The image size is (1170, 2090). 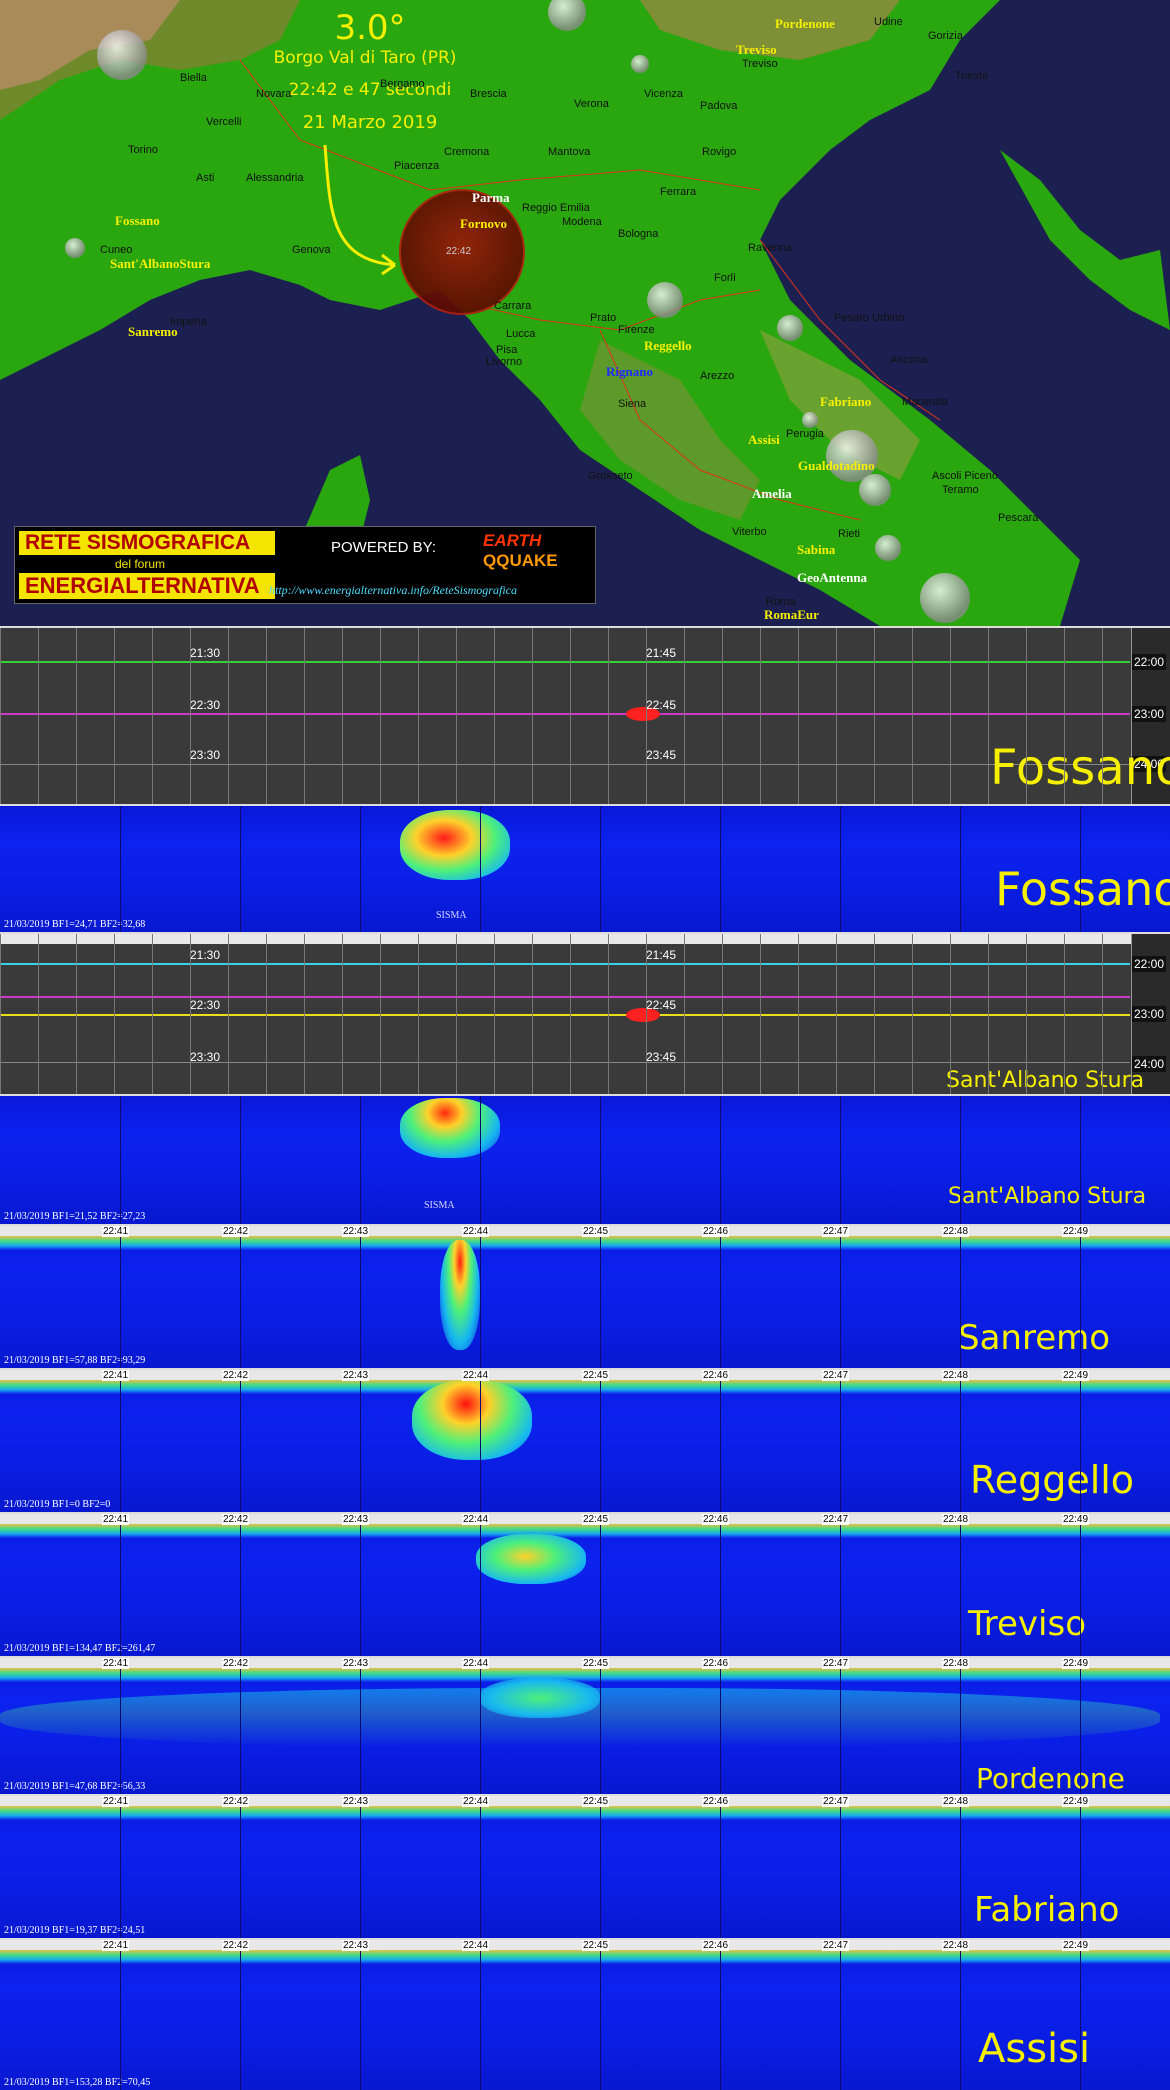 What do you see at coordinates (661, 653) in the screenshot?
I see `time-label: 21:45` at bounding box center [661, 653].